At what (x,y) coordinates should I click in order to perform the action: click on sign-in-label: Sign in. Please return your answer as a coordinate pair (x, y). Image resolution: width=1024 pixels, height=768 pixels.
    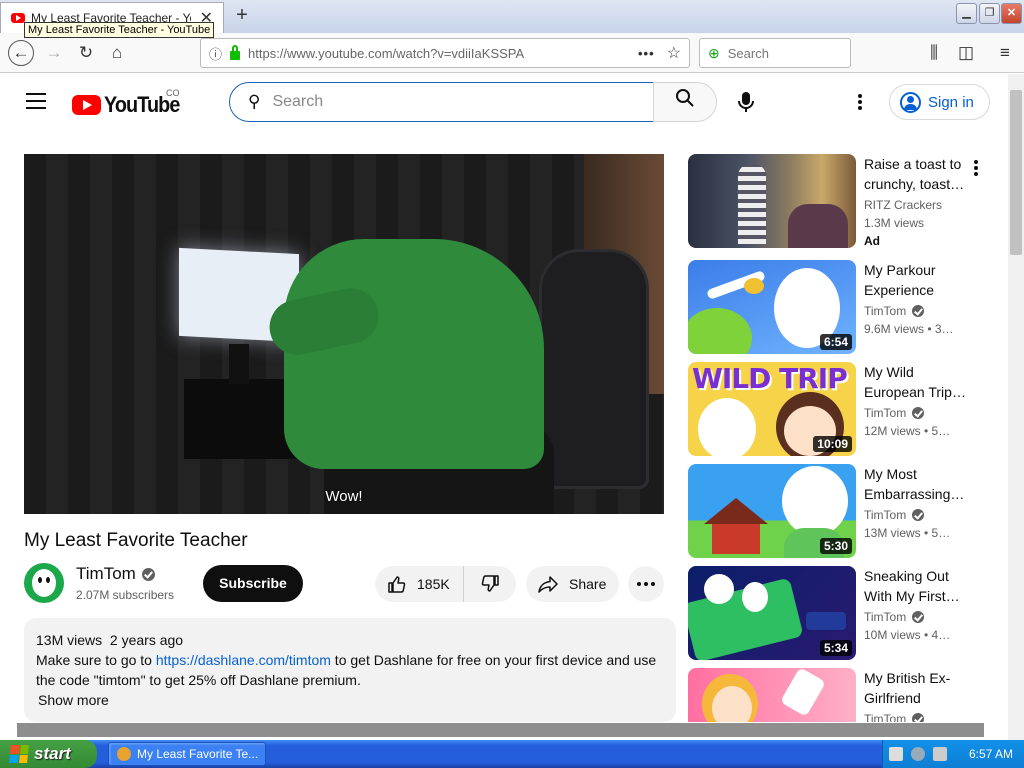
    Looking at the image, I should click on (951, 102).